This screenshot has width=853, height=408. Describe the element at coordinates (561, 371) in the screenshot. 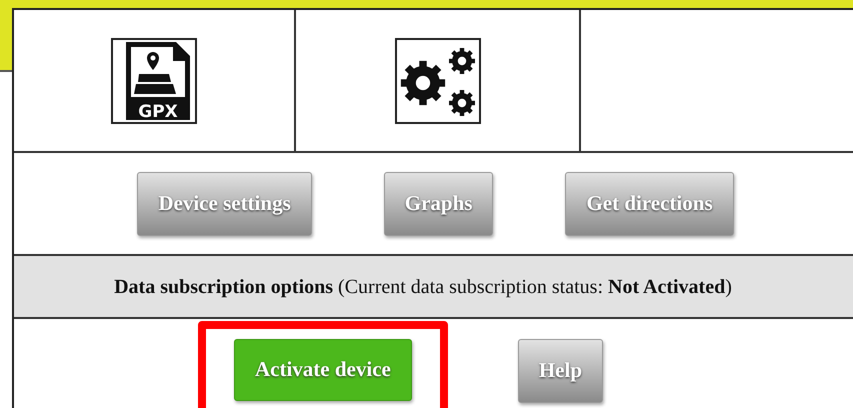

I see `help-button: Help` at that location.